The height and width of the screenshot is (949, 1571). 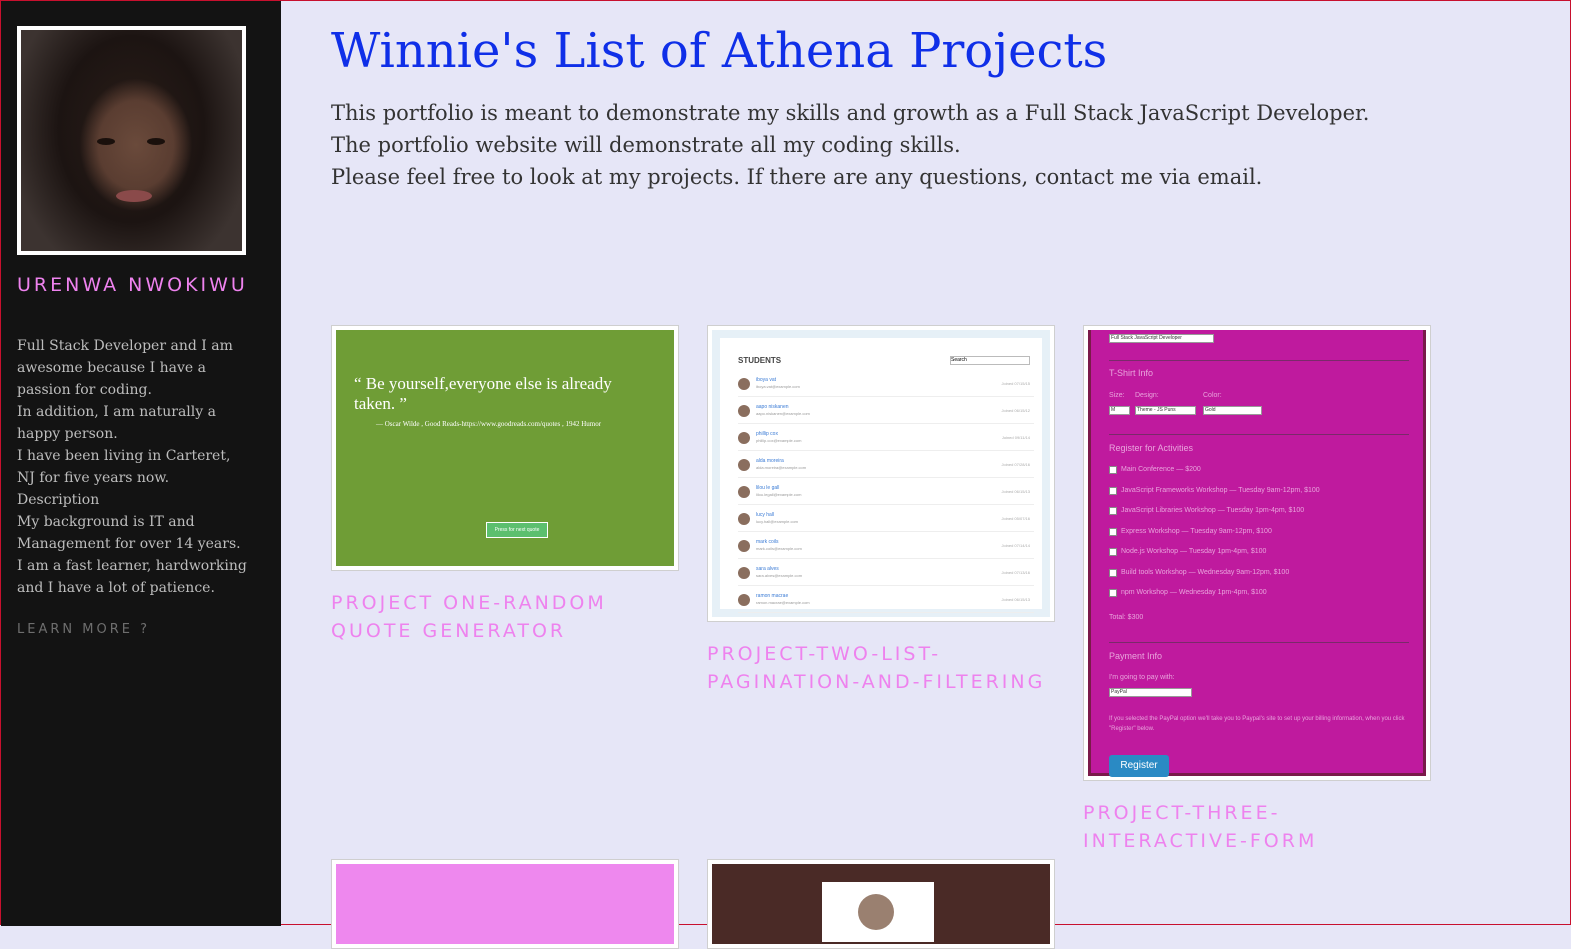 I want to click on student-email: sara.alves@example.com, so click(x=779, y=575).